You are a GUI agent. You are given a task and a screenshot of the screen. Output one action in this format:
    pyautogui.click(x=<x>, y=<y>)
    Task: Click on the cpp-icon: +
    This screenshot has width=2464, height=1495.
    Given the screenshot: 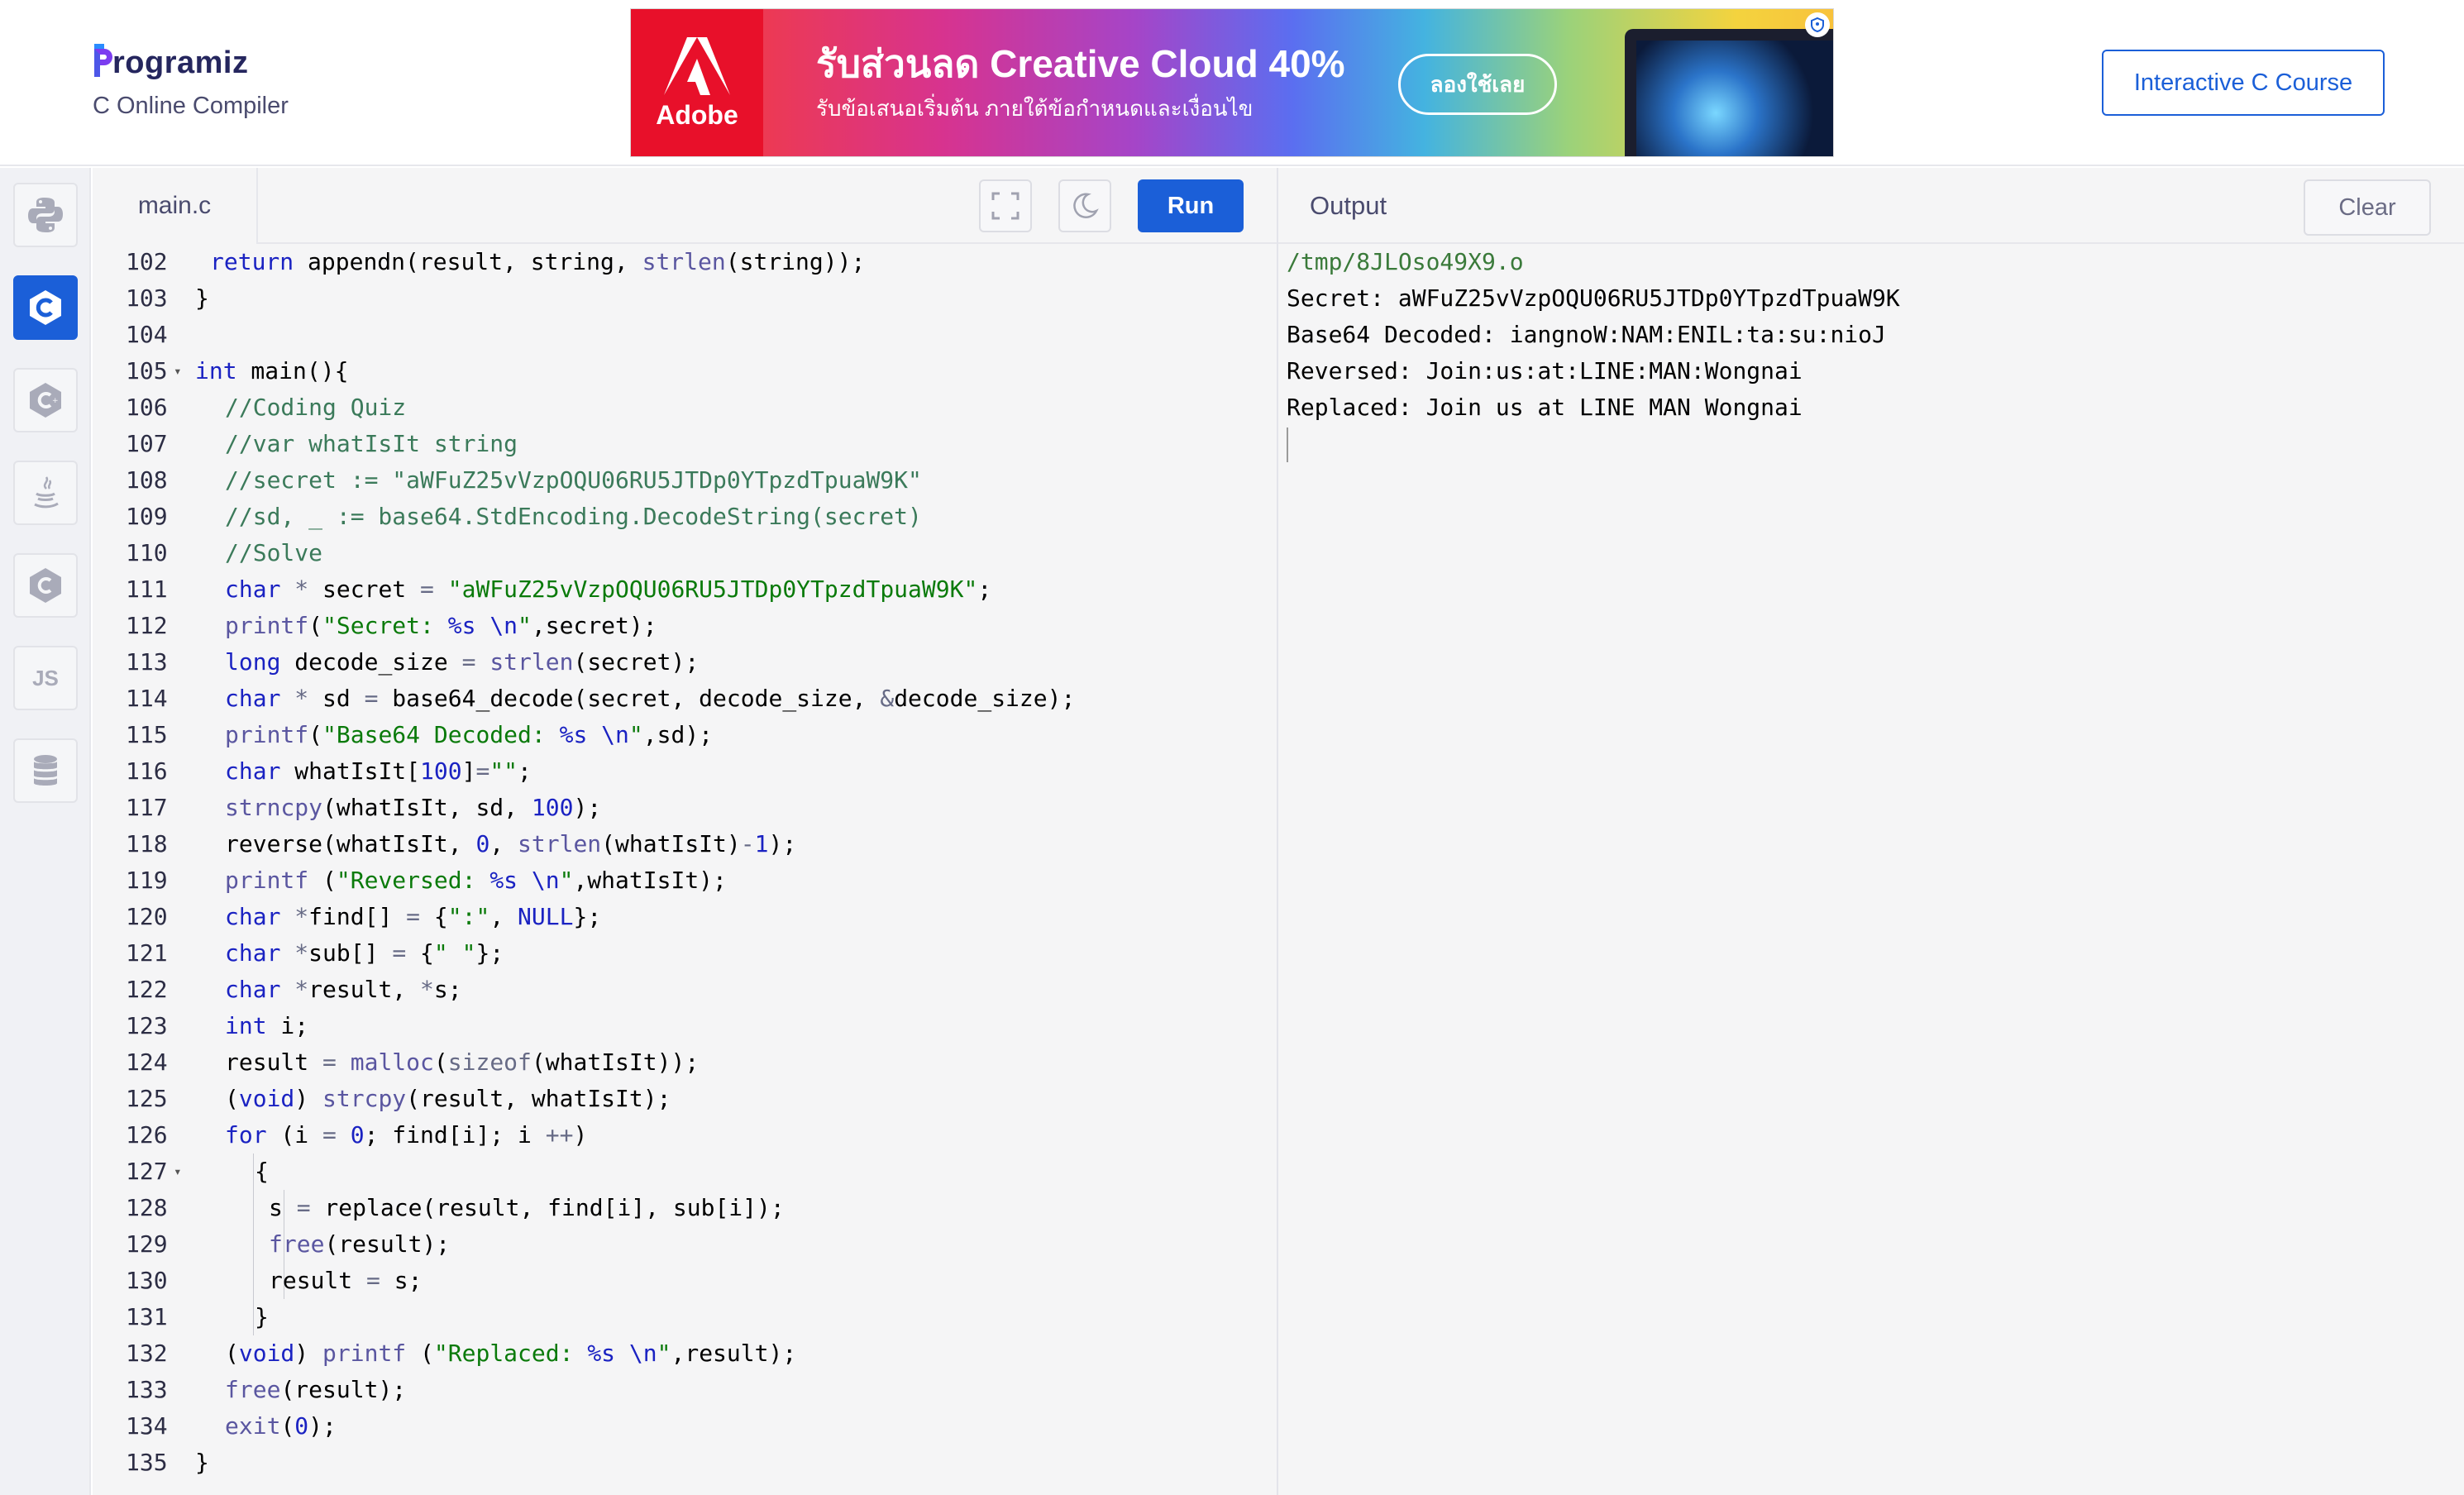 What is the action you would take?
    pyautogui.click(x=45, y=400)
    